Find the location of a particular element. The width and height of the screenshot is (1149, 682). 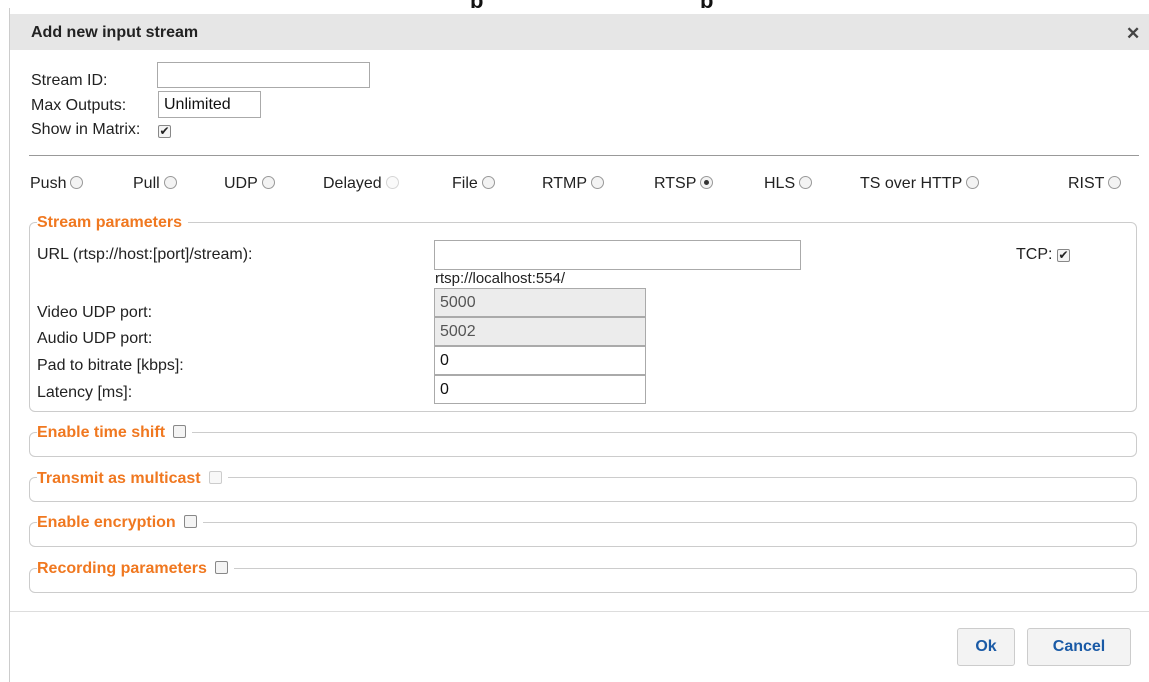

tcp-checkbox: ✔ is located at coordinates (1063, 255).